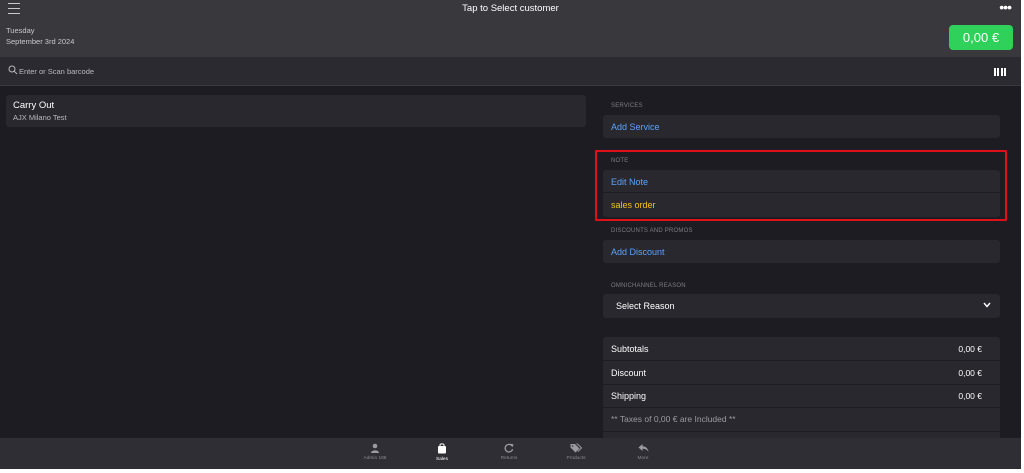 This screenshot has width=1024, height=473. What do you see at coordinates (630, 349) in the screenshot?
I see `subtotal-label: Subtotals` at bounding box center [630, 349].